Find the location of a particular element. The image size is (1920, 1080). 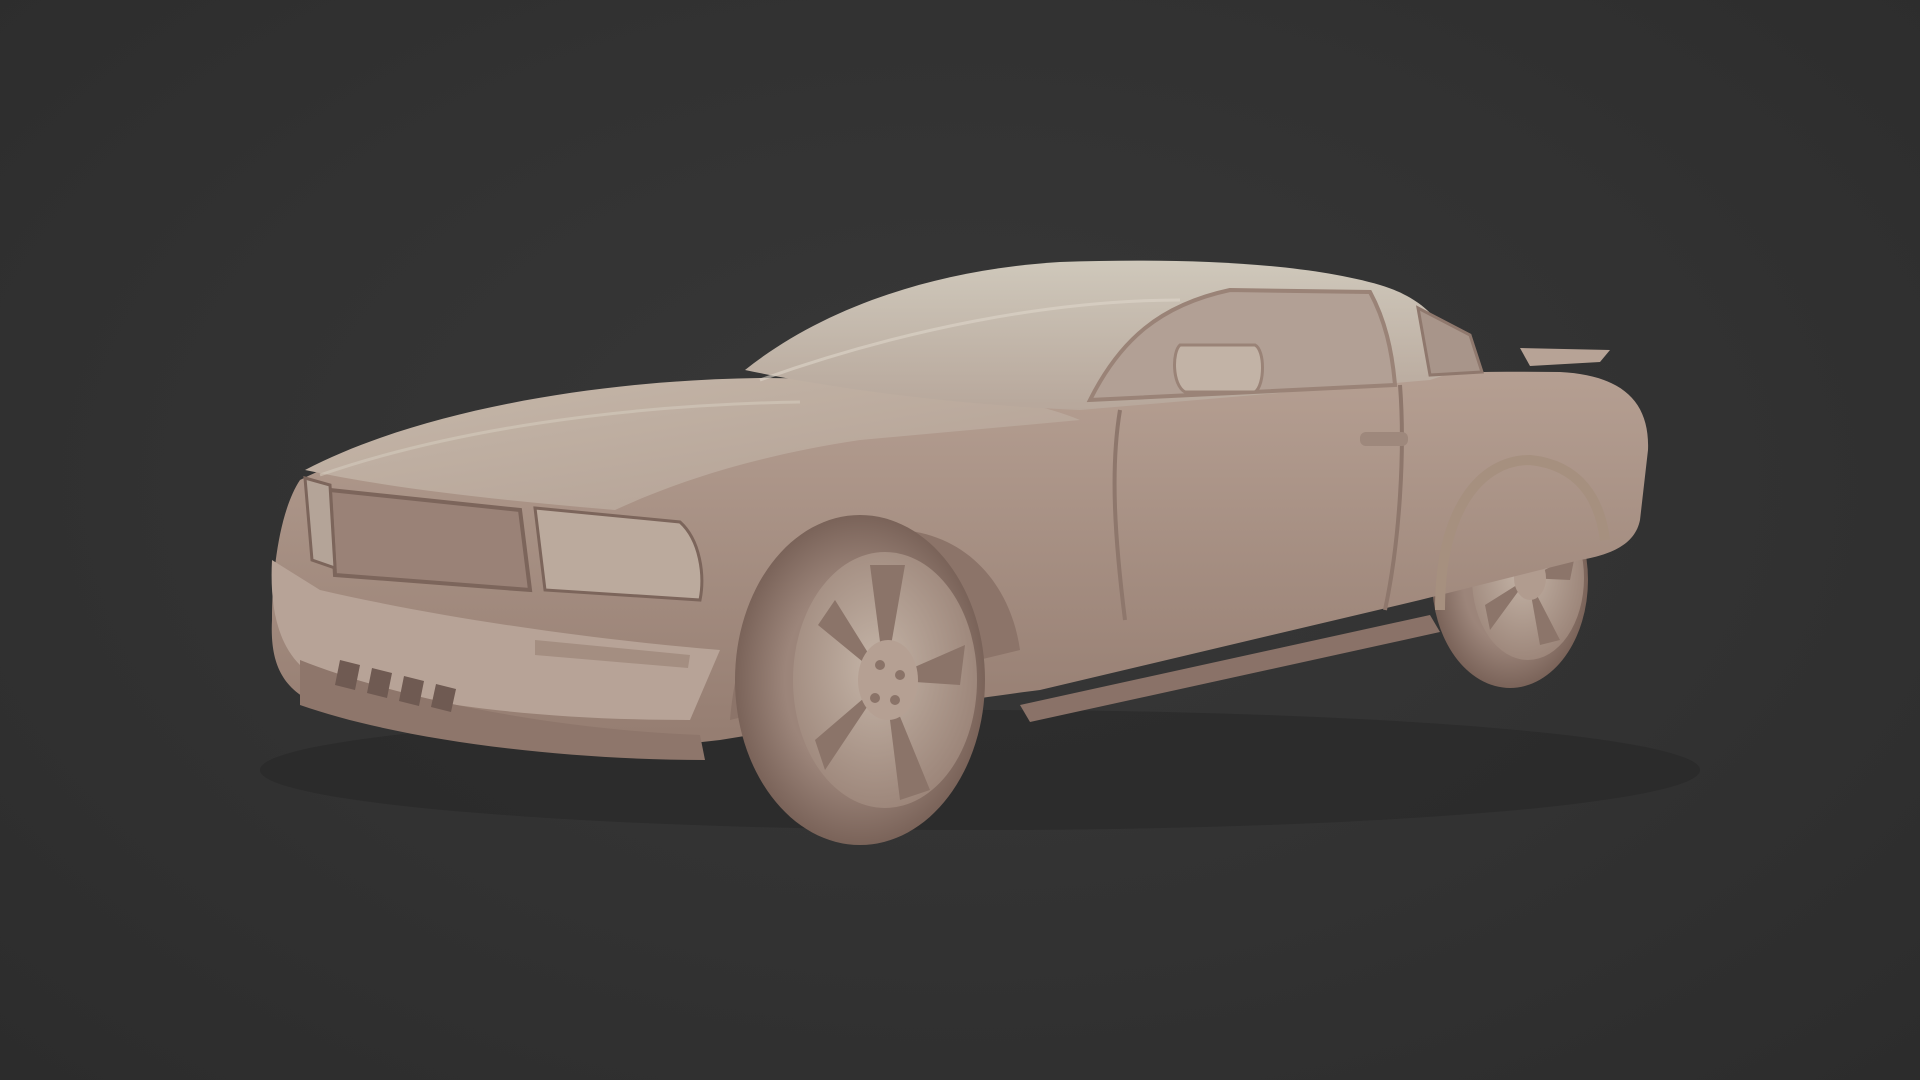

headlight-right is located at coordinates (618, 554).